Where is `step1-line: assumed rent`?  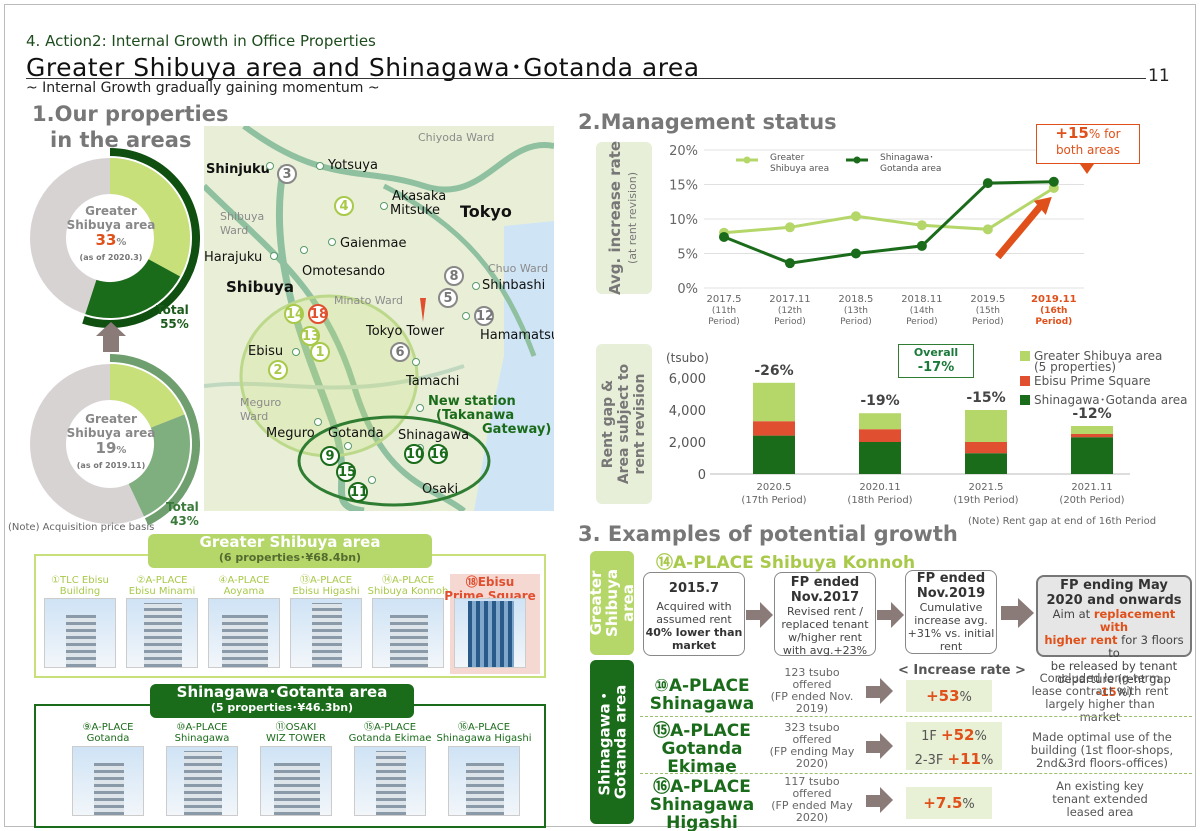
step1-line: assumed rent is located at coordinates (694, 619).